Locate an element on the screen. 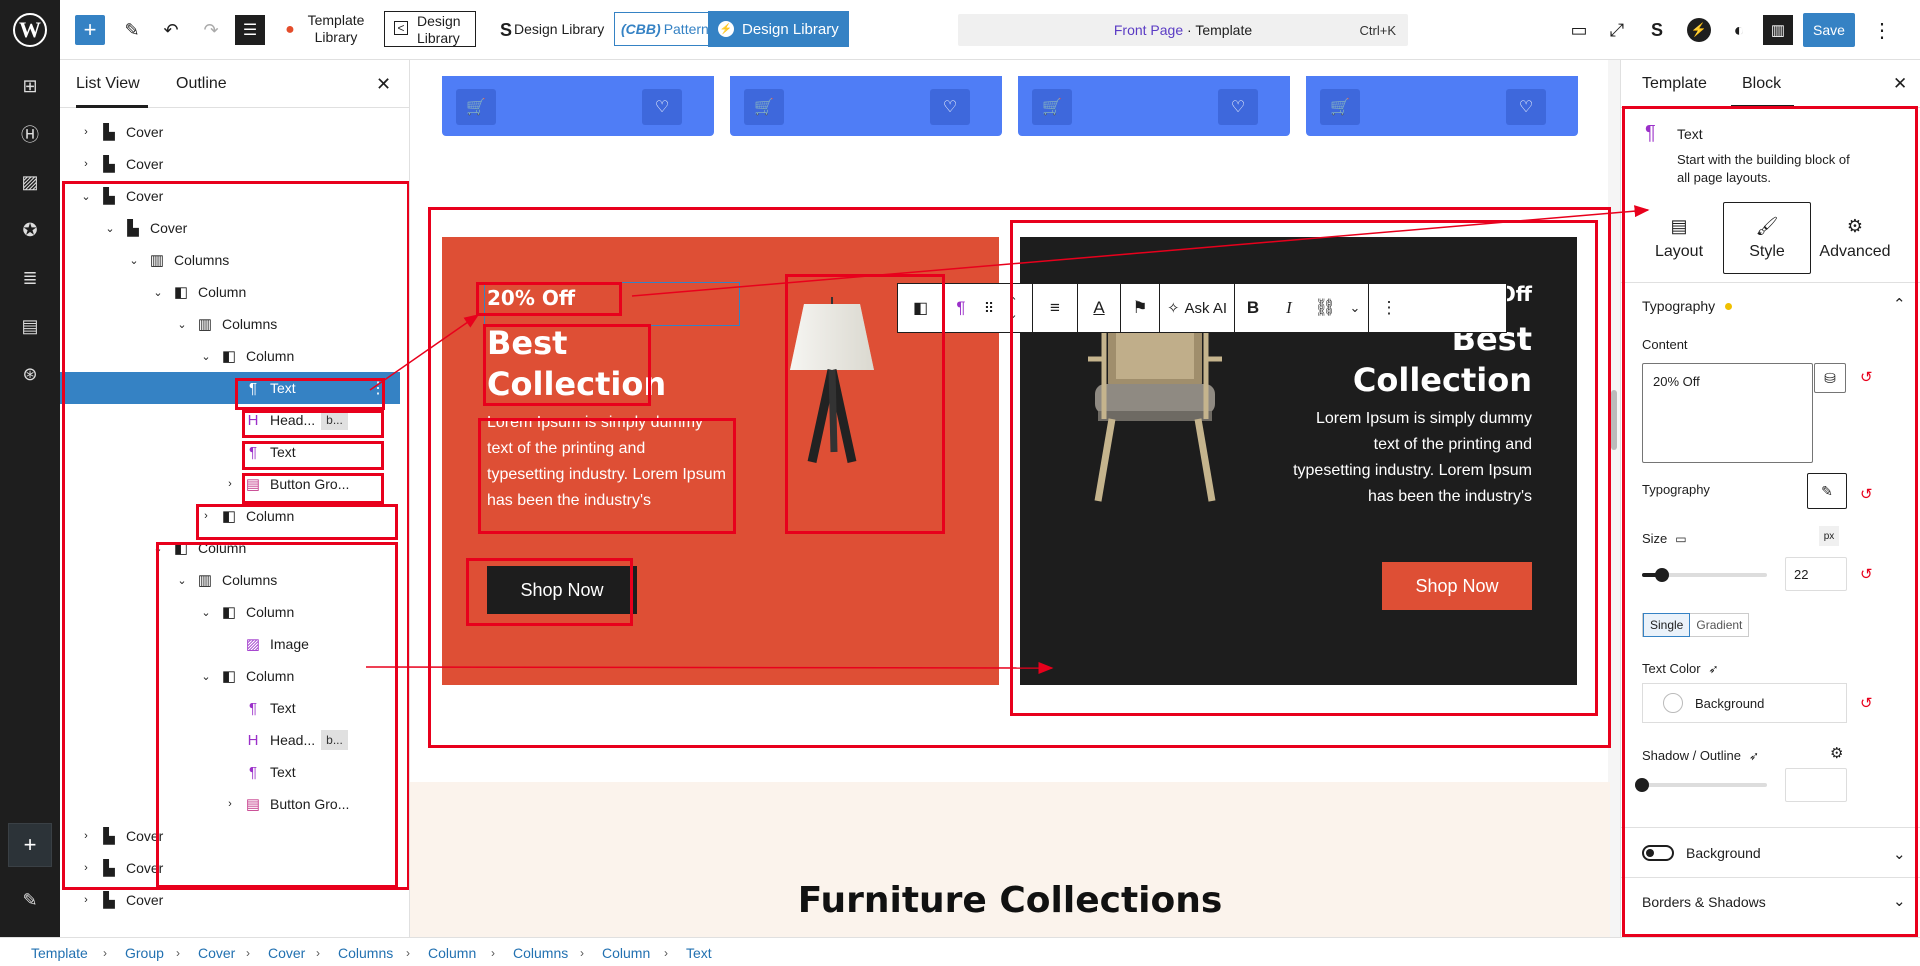 The image size is (1920, 966). tree-row: ▨ Image is located at coordinates (230, 644).